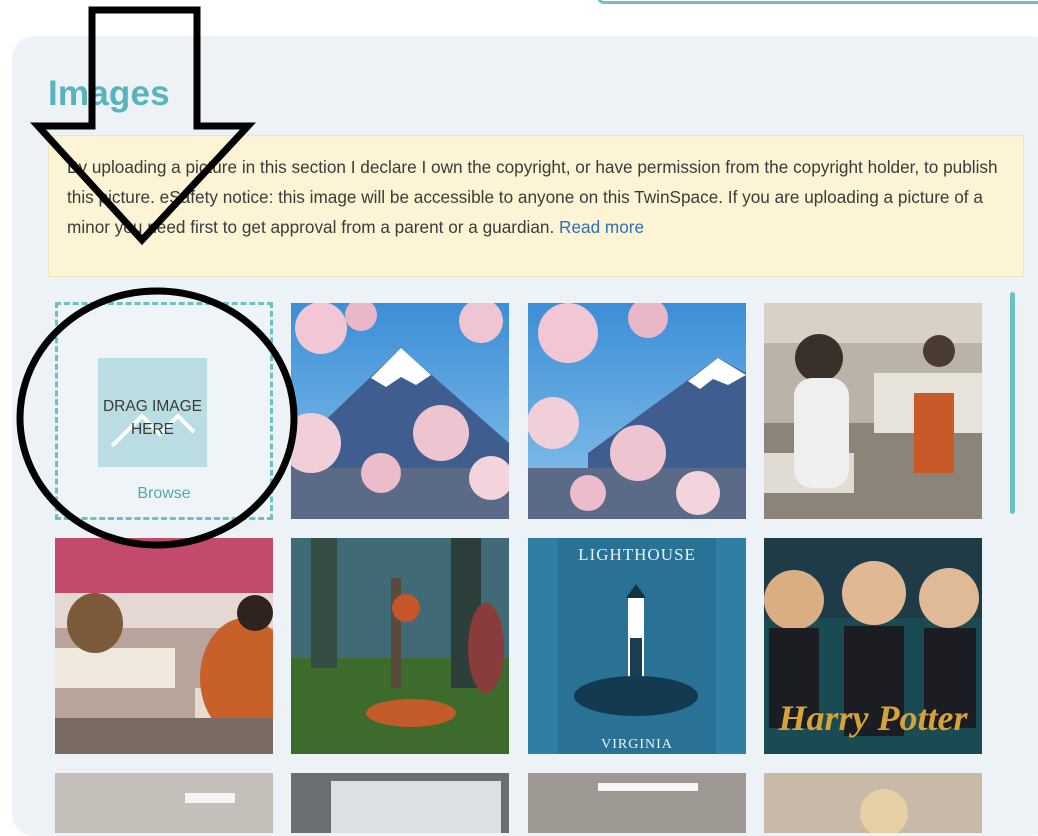 The width and height of the screenshot is (1038, 836). I want to click on drop-placeholder: DRAG IMAGE HERE, so click(152, 412).